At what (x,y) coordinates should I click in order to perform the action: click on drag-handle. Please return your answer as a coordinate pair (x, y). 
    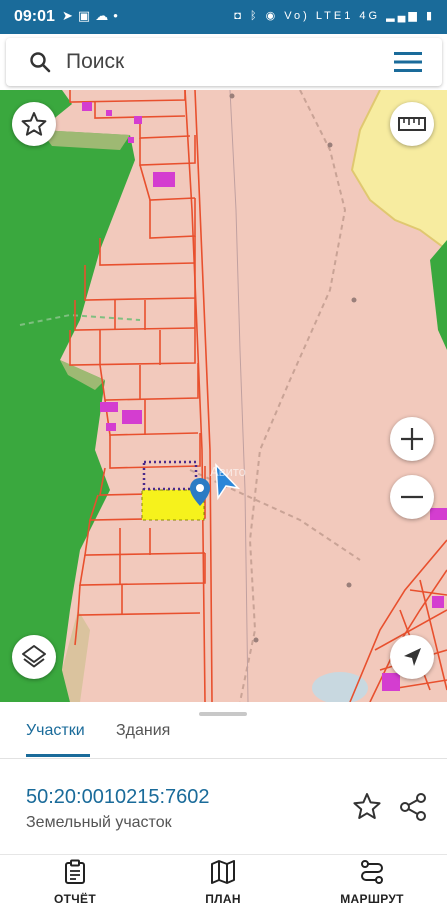
    Looking at the image, I should click on (223, 714).